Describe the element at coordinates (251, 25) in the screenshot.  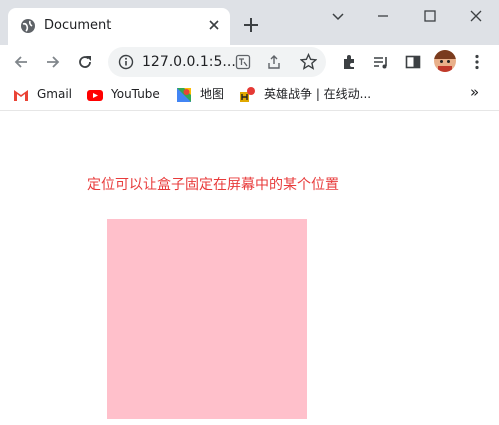
I see `new-tab-icon` at that location.